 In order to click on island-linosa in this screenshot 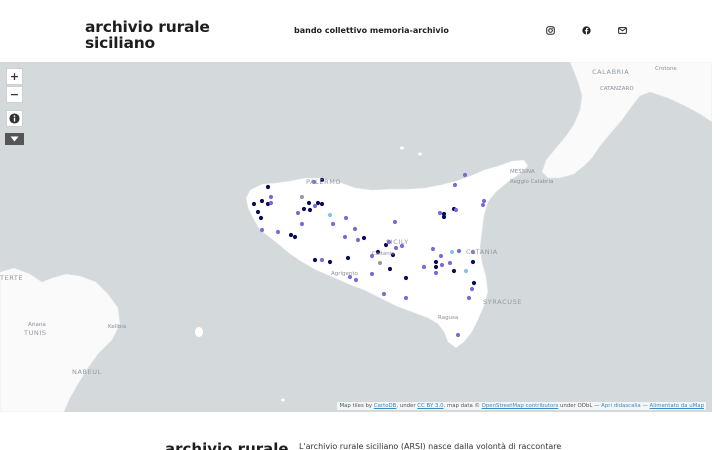, I will do `click(283, 400)`.